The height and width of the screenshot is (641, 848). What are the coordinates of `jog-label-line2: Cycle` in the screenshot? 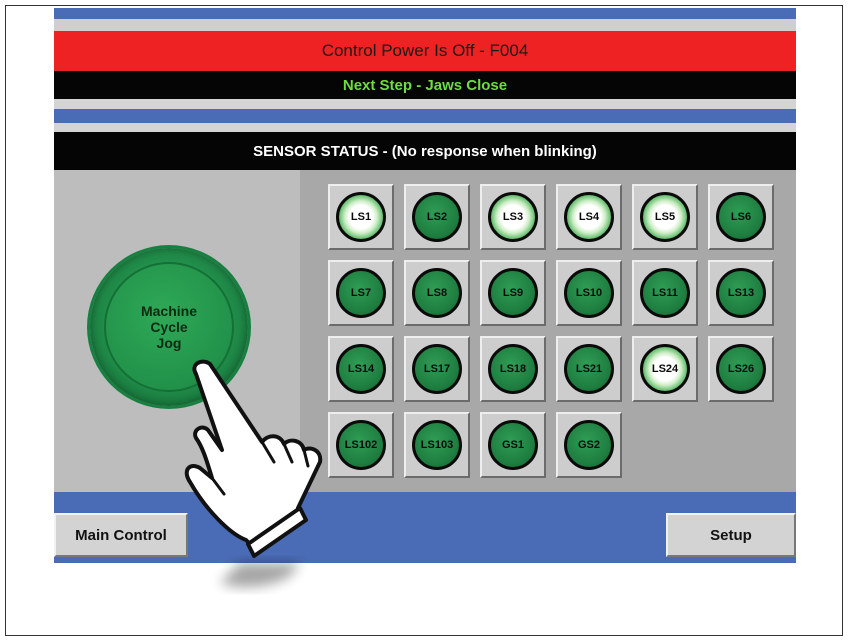 It's located at (169, 327).